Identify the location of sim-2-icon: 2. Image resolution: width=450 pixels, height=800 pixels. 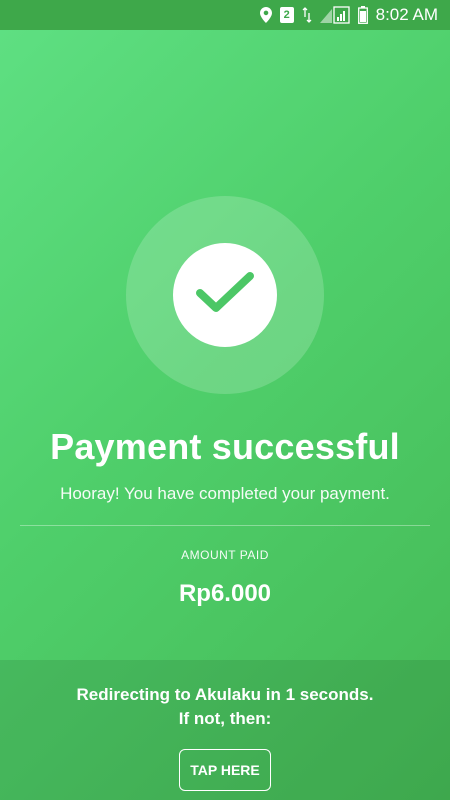
(286, 15).